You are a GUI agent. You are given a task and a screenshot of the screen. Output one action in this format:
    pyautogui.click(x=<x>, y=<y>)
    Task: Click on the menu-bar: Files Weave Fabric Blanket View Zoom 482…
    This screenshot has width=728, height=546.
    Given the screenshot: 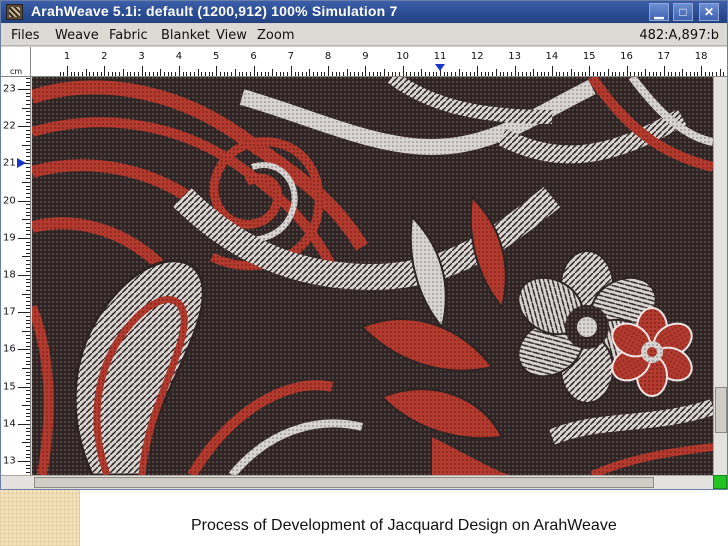 What is the action you would take?
    pyautogui.click(x=364, y=35)
    